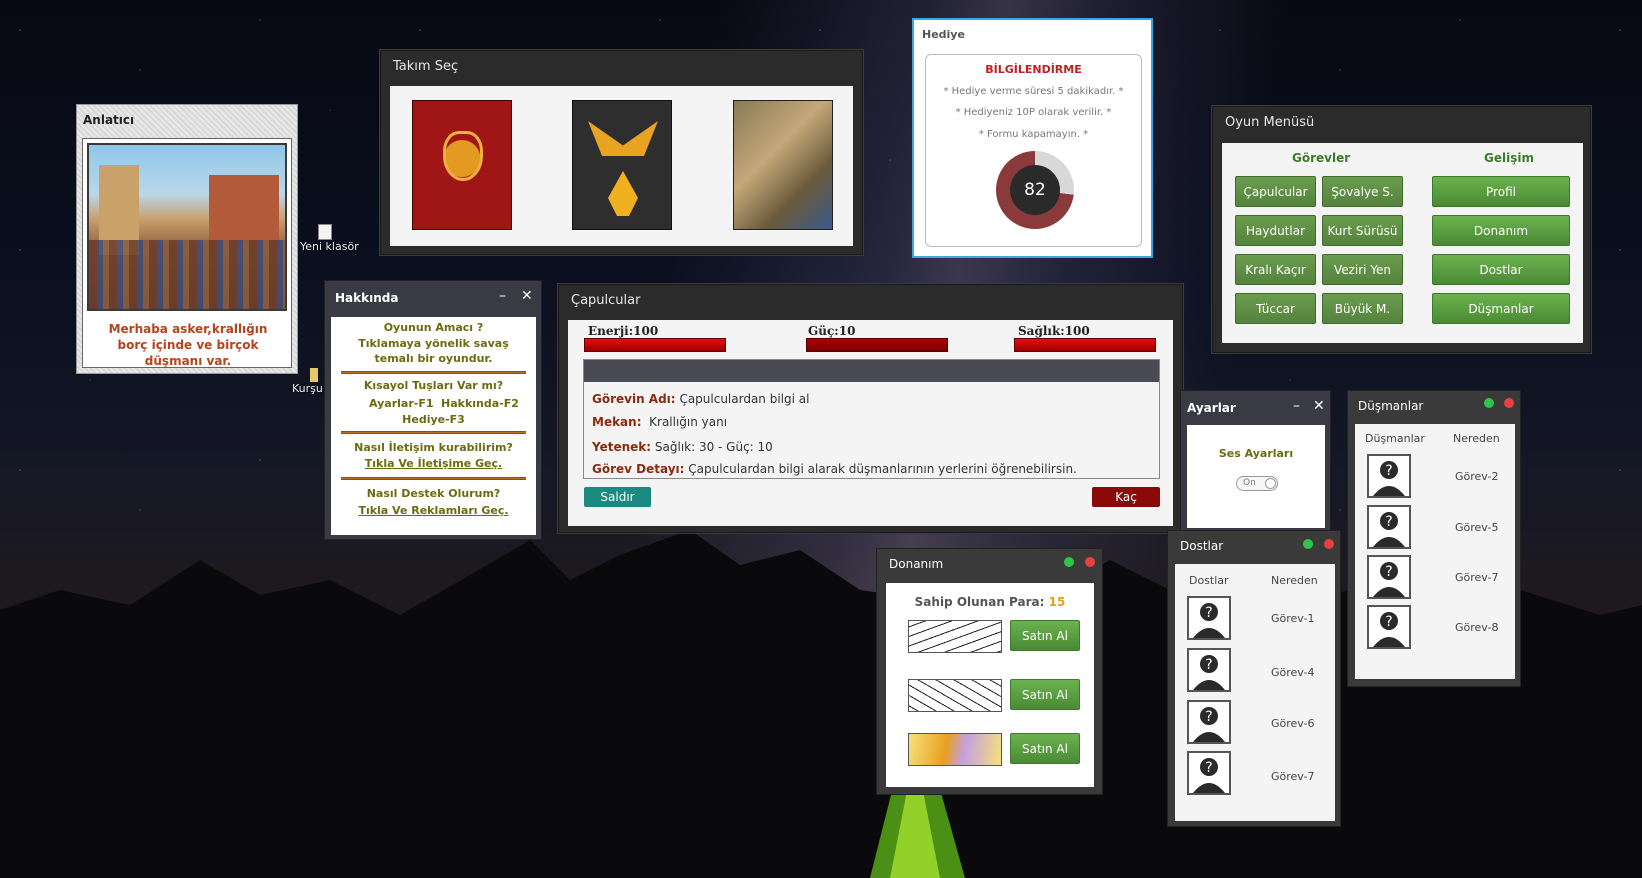 The width and height of the screenshot is (1642, 878). I want to click on gorev-button-sovalye: Şovalye S., so click(1362, 191).